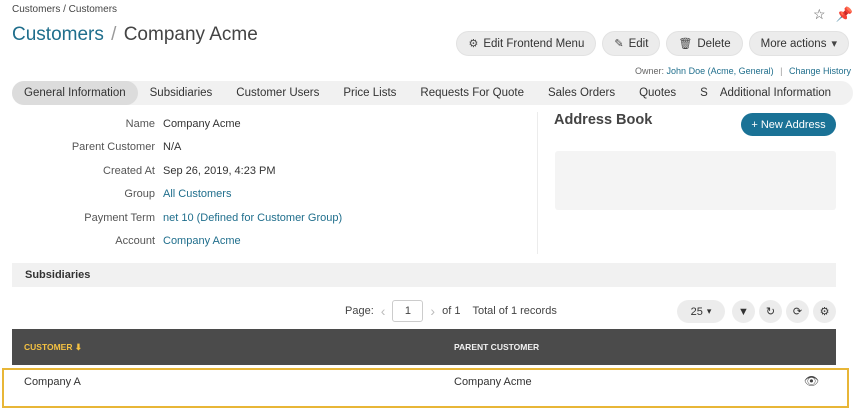 The height and width of the screenshot is (412, 853). I want to click on info-value: Company Acme, so click(202, 123).